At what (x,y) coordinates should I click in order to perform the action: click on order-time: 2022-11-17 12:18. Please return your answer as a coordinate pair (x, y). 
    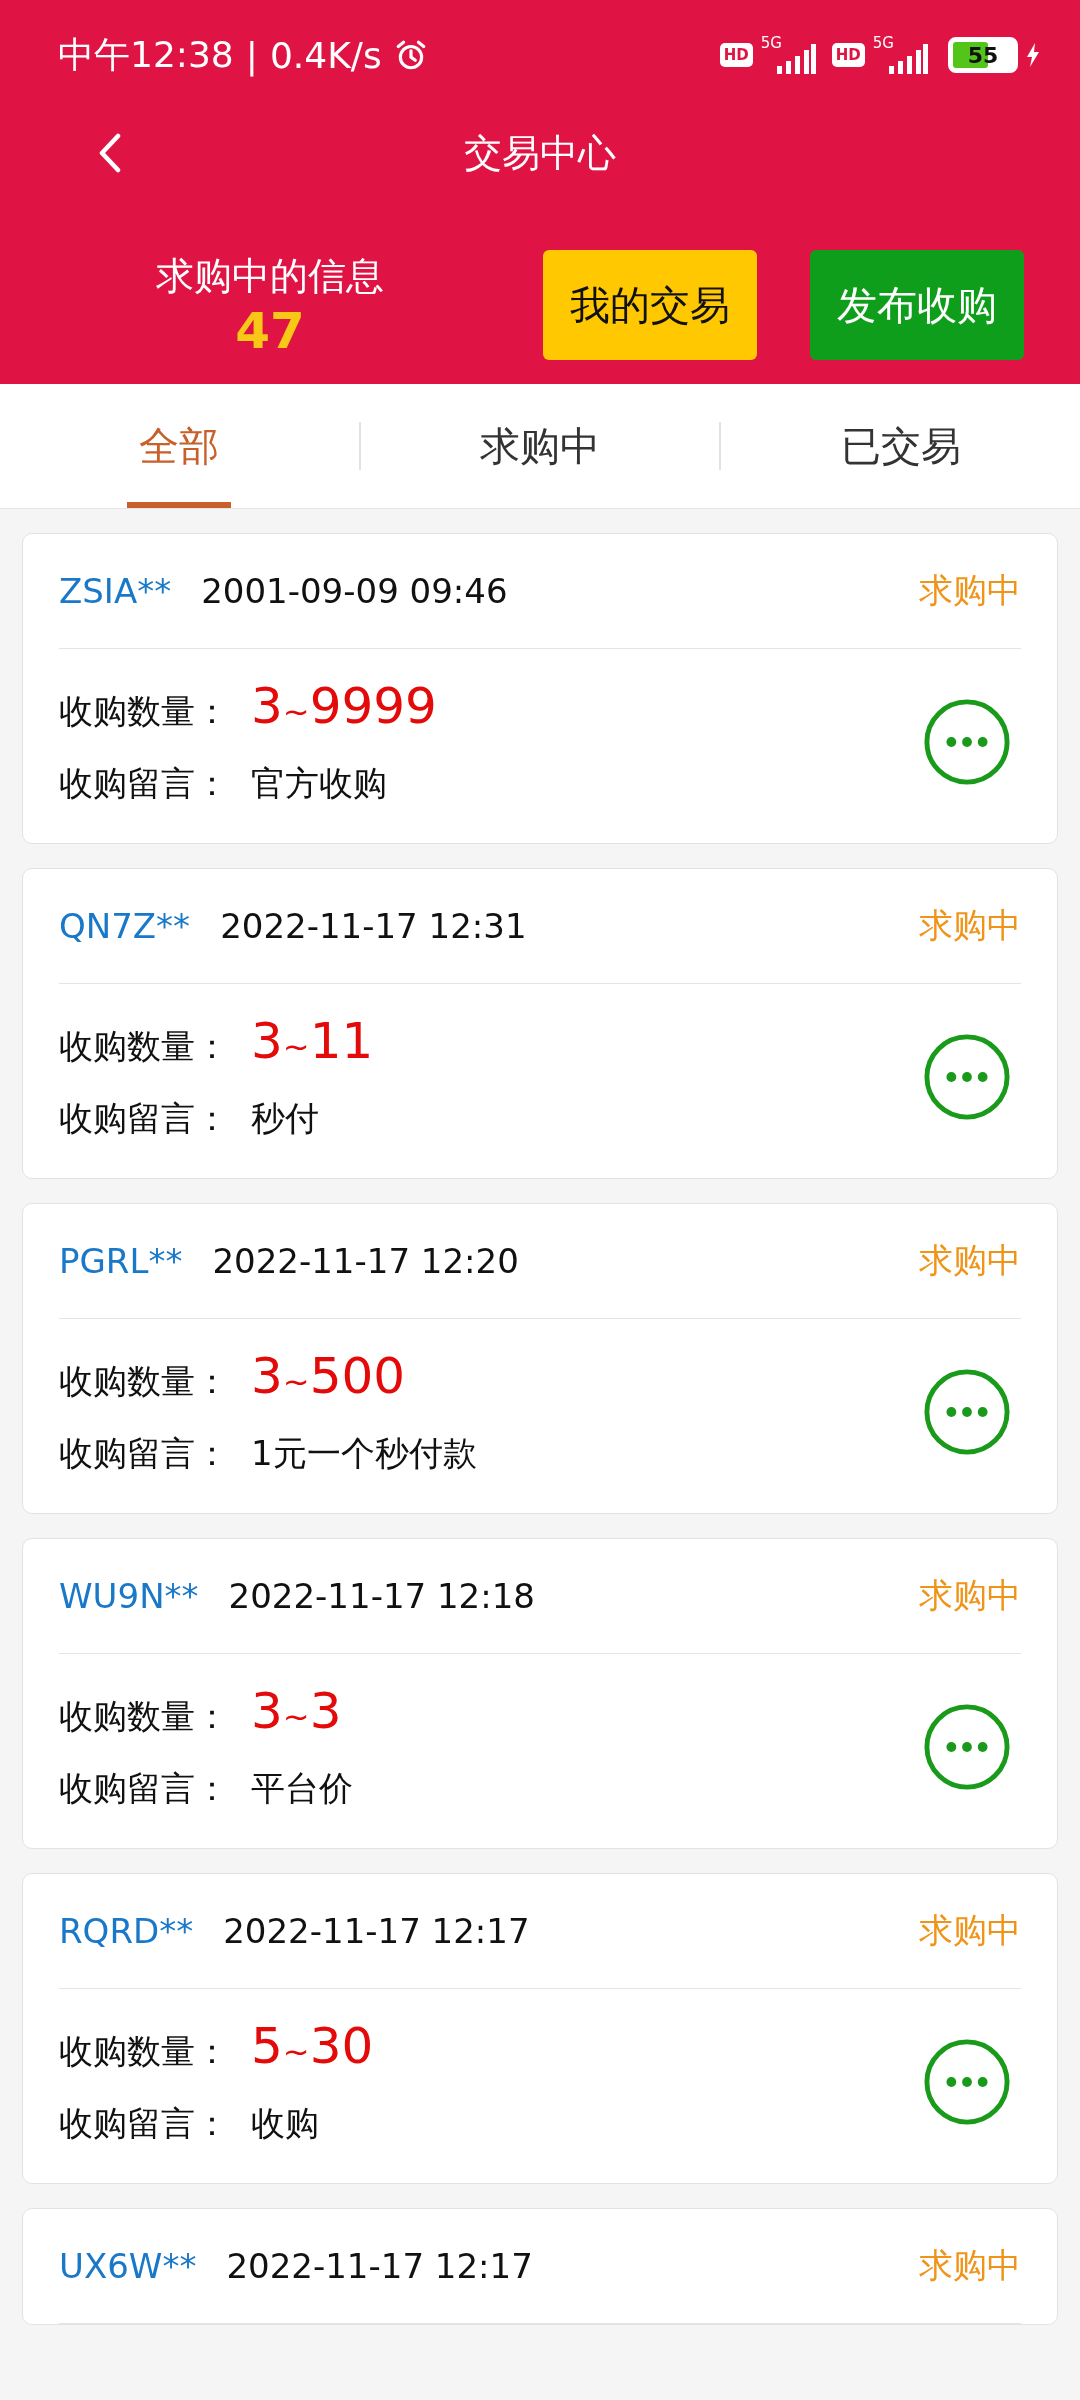
    Looking at the image, I should click on (381, 1596).